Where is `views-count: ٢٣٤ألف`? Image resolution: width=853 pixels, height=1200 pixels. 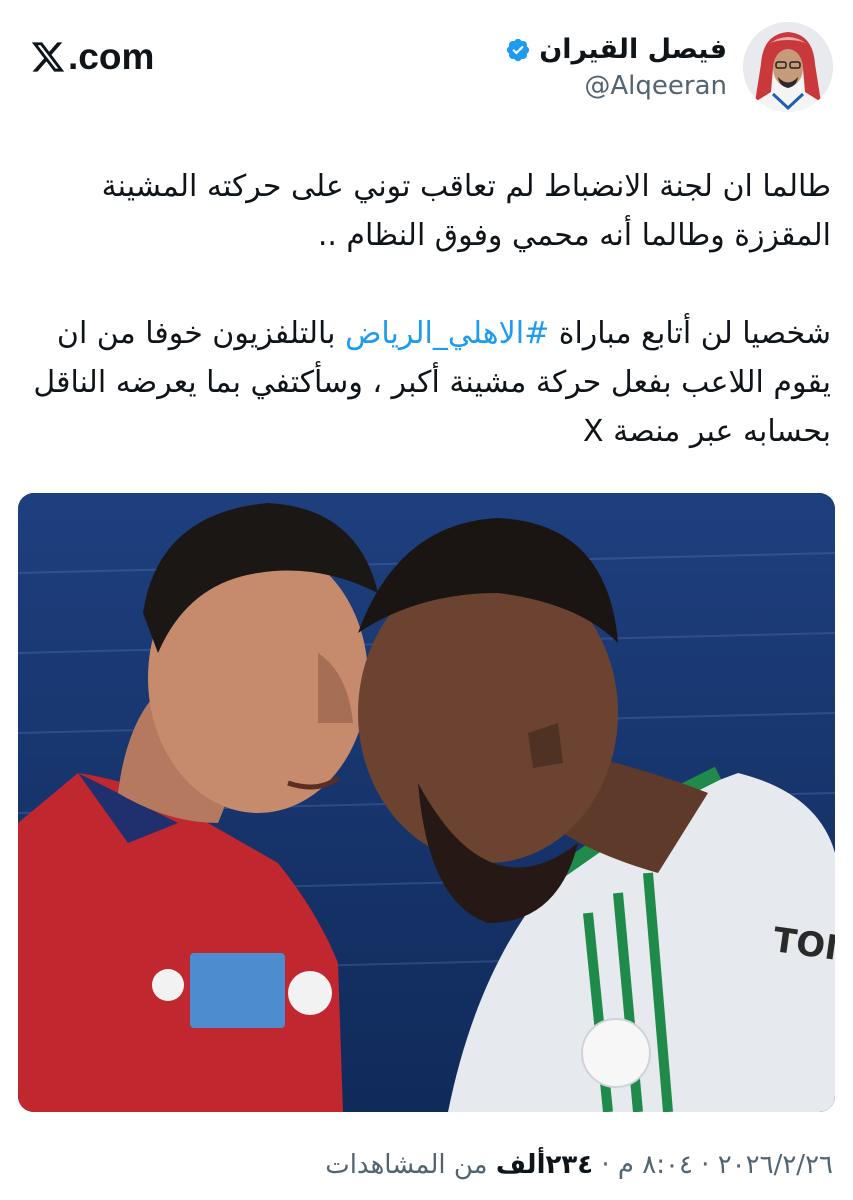 views-count: ٢٣٤ألف is located at coordinates (544, 1165).